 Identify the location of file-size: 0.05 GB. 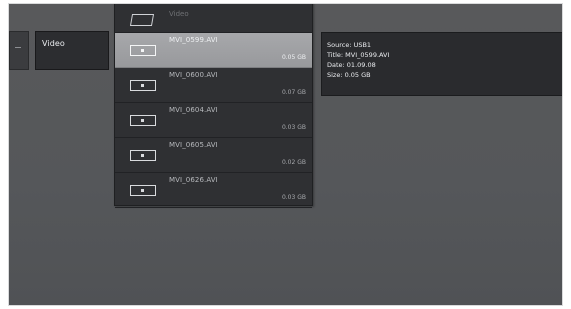
(293, 57).